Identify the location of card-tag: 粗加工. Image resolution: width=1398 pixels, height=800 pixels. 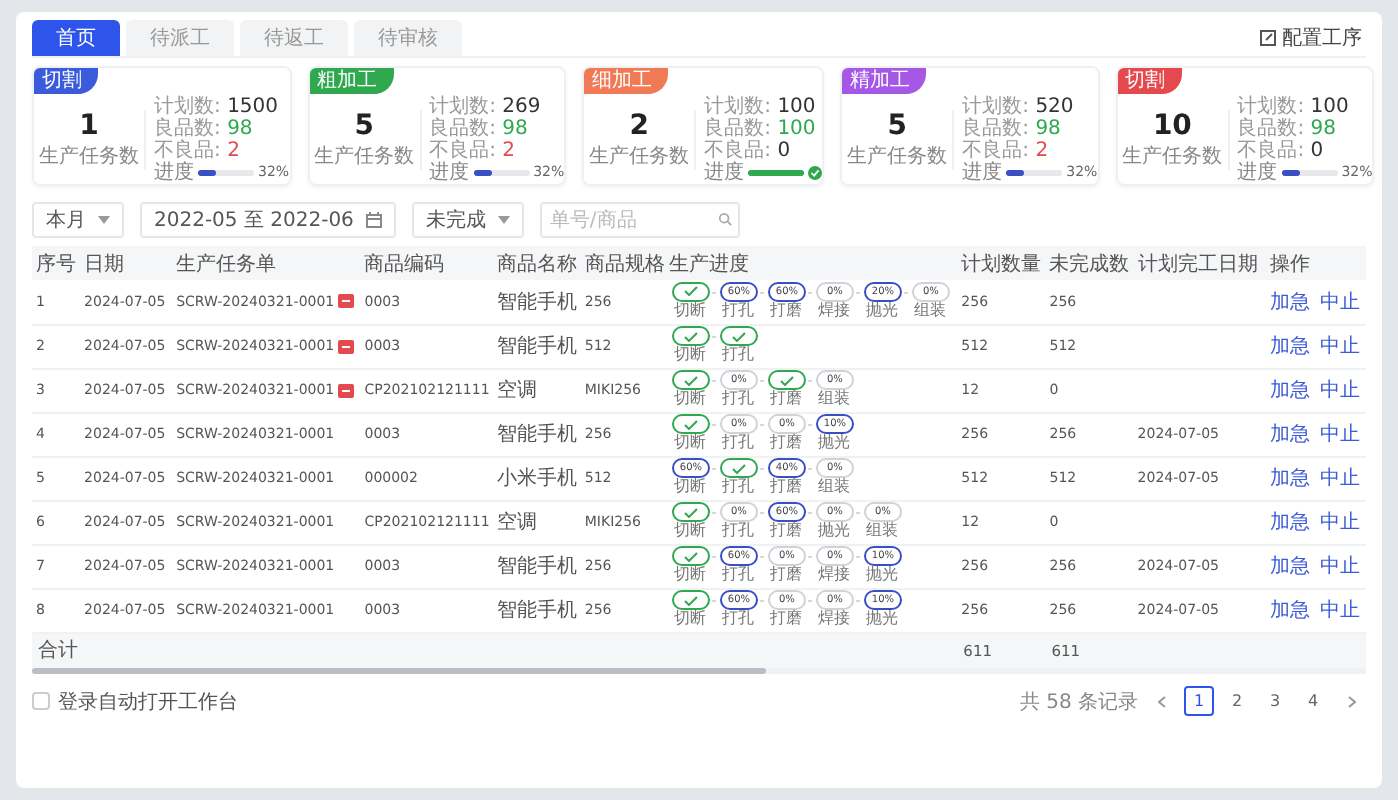
(351, 81).